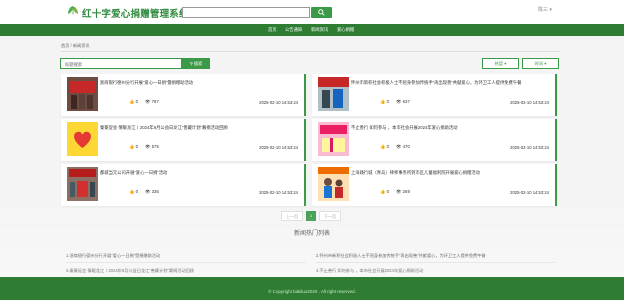 The height and width of the screenshot is (300, 624). I want to click on title-search-input: 标题搜索, so click(121, 63).